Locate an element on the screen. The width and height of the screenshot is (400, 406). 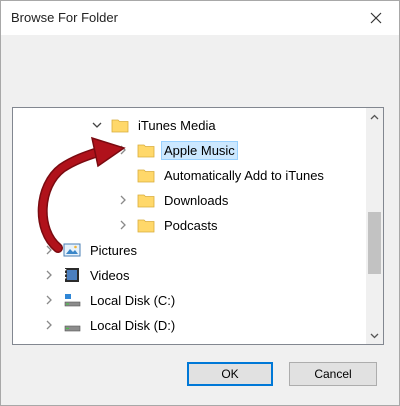
close-button is located at coordinates (376, 18).